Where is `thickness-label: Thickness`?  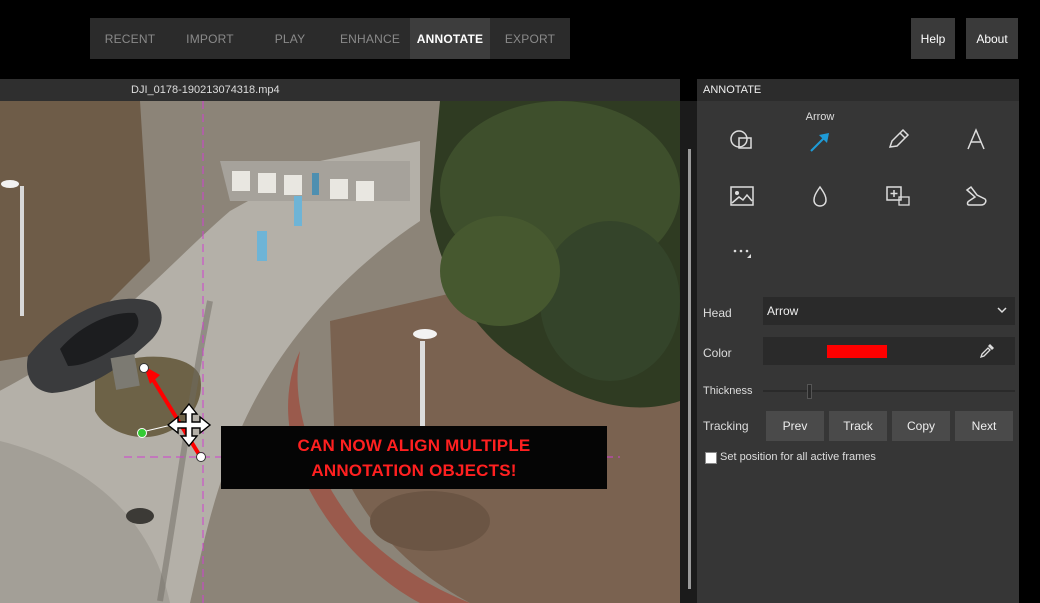
thickness-label: Thickness is located at coordinates (728, 391).